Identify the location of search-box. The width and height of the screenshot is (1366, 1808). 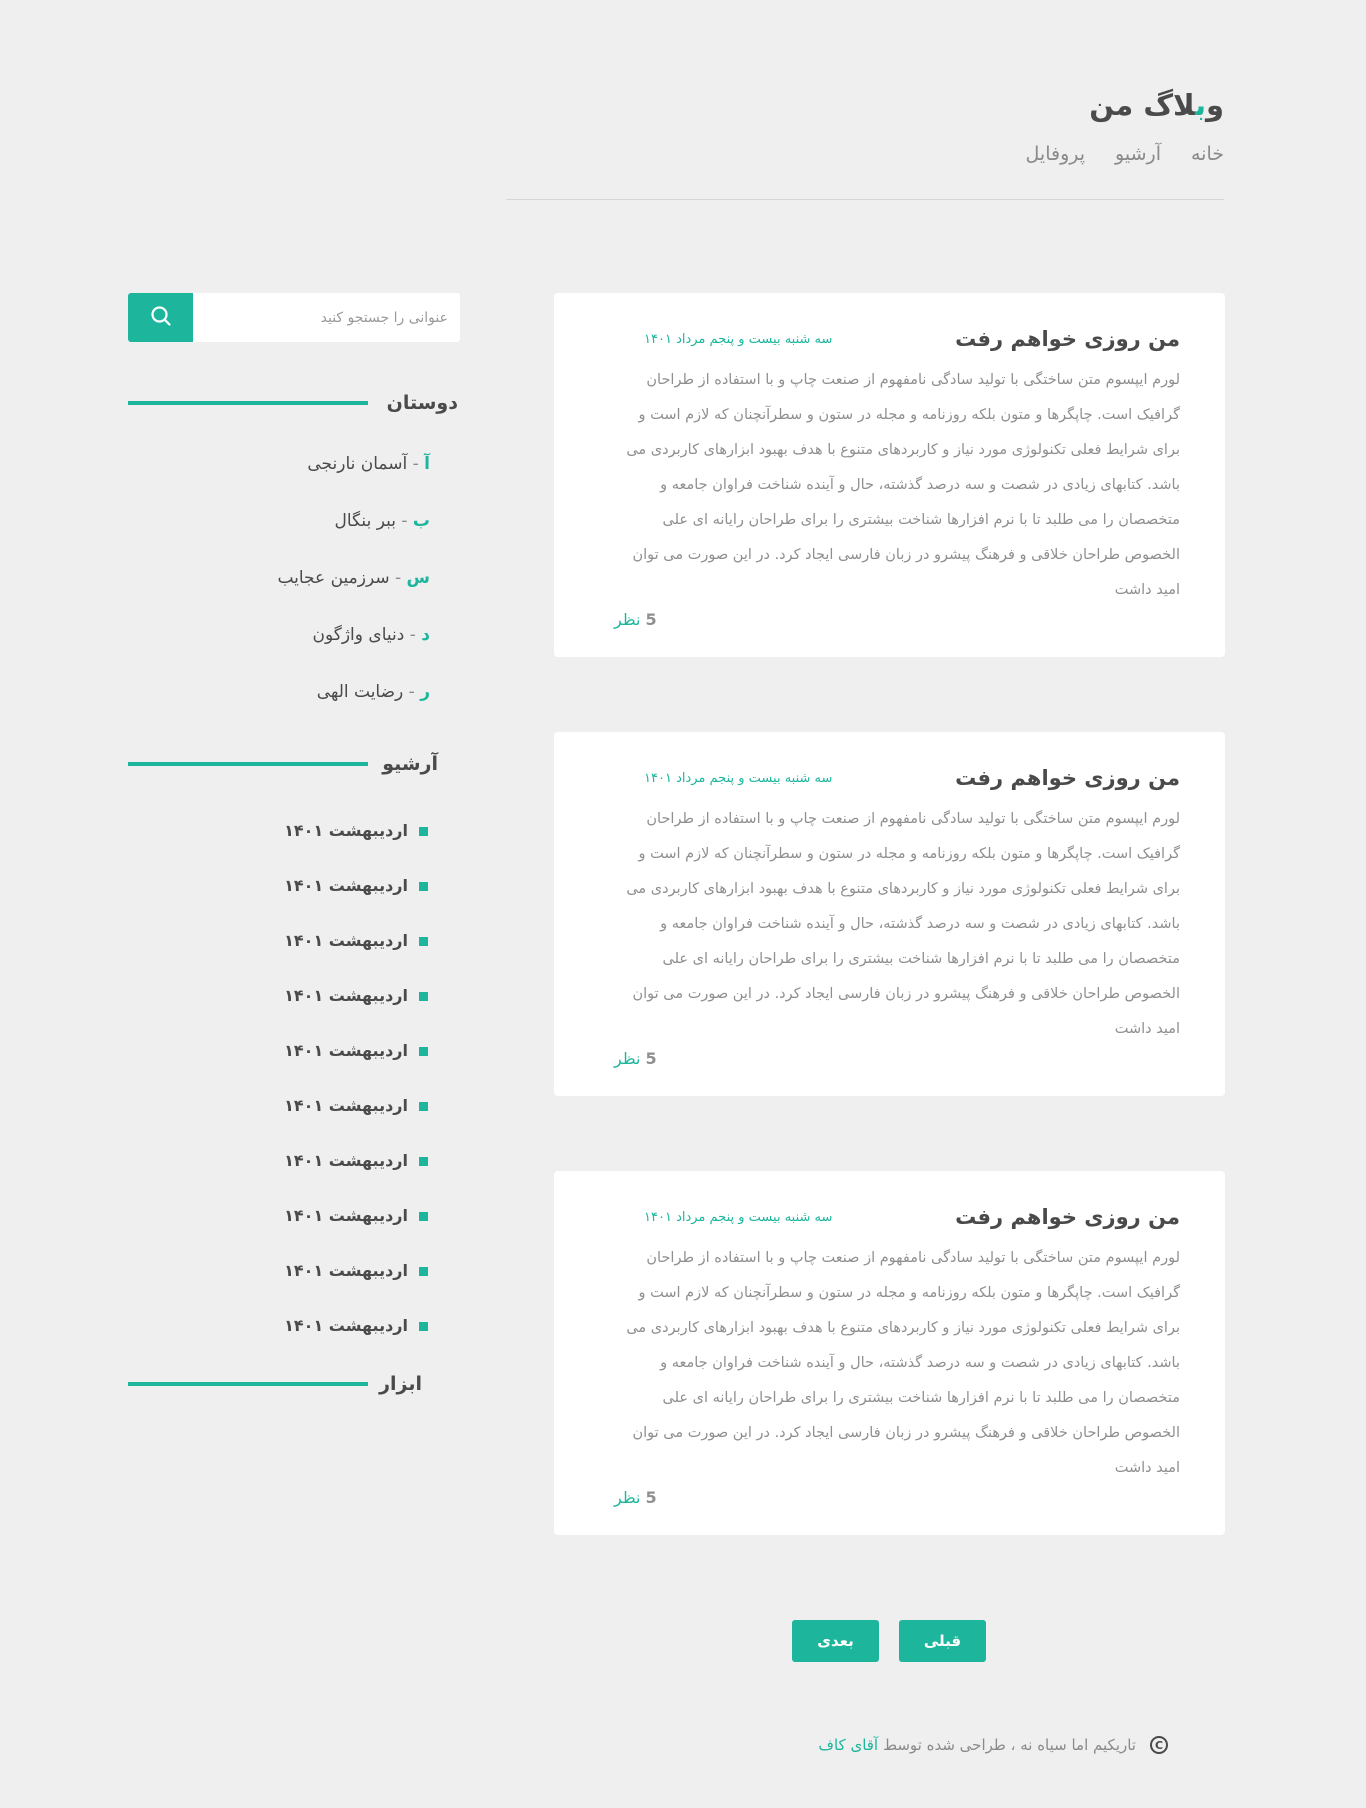
(294, 317).